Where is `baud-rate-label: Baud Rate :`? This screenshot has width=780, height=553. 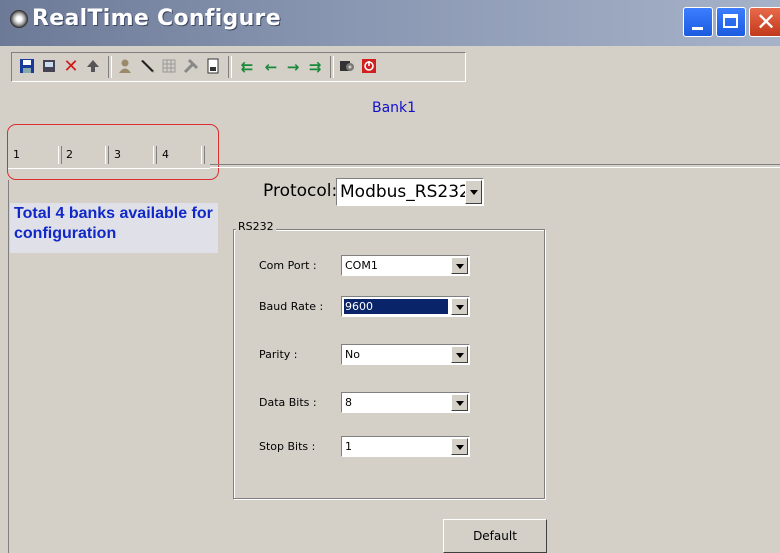 baud-rate-label: Baud Rate : is located at coordinates (291, 306).